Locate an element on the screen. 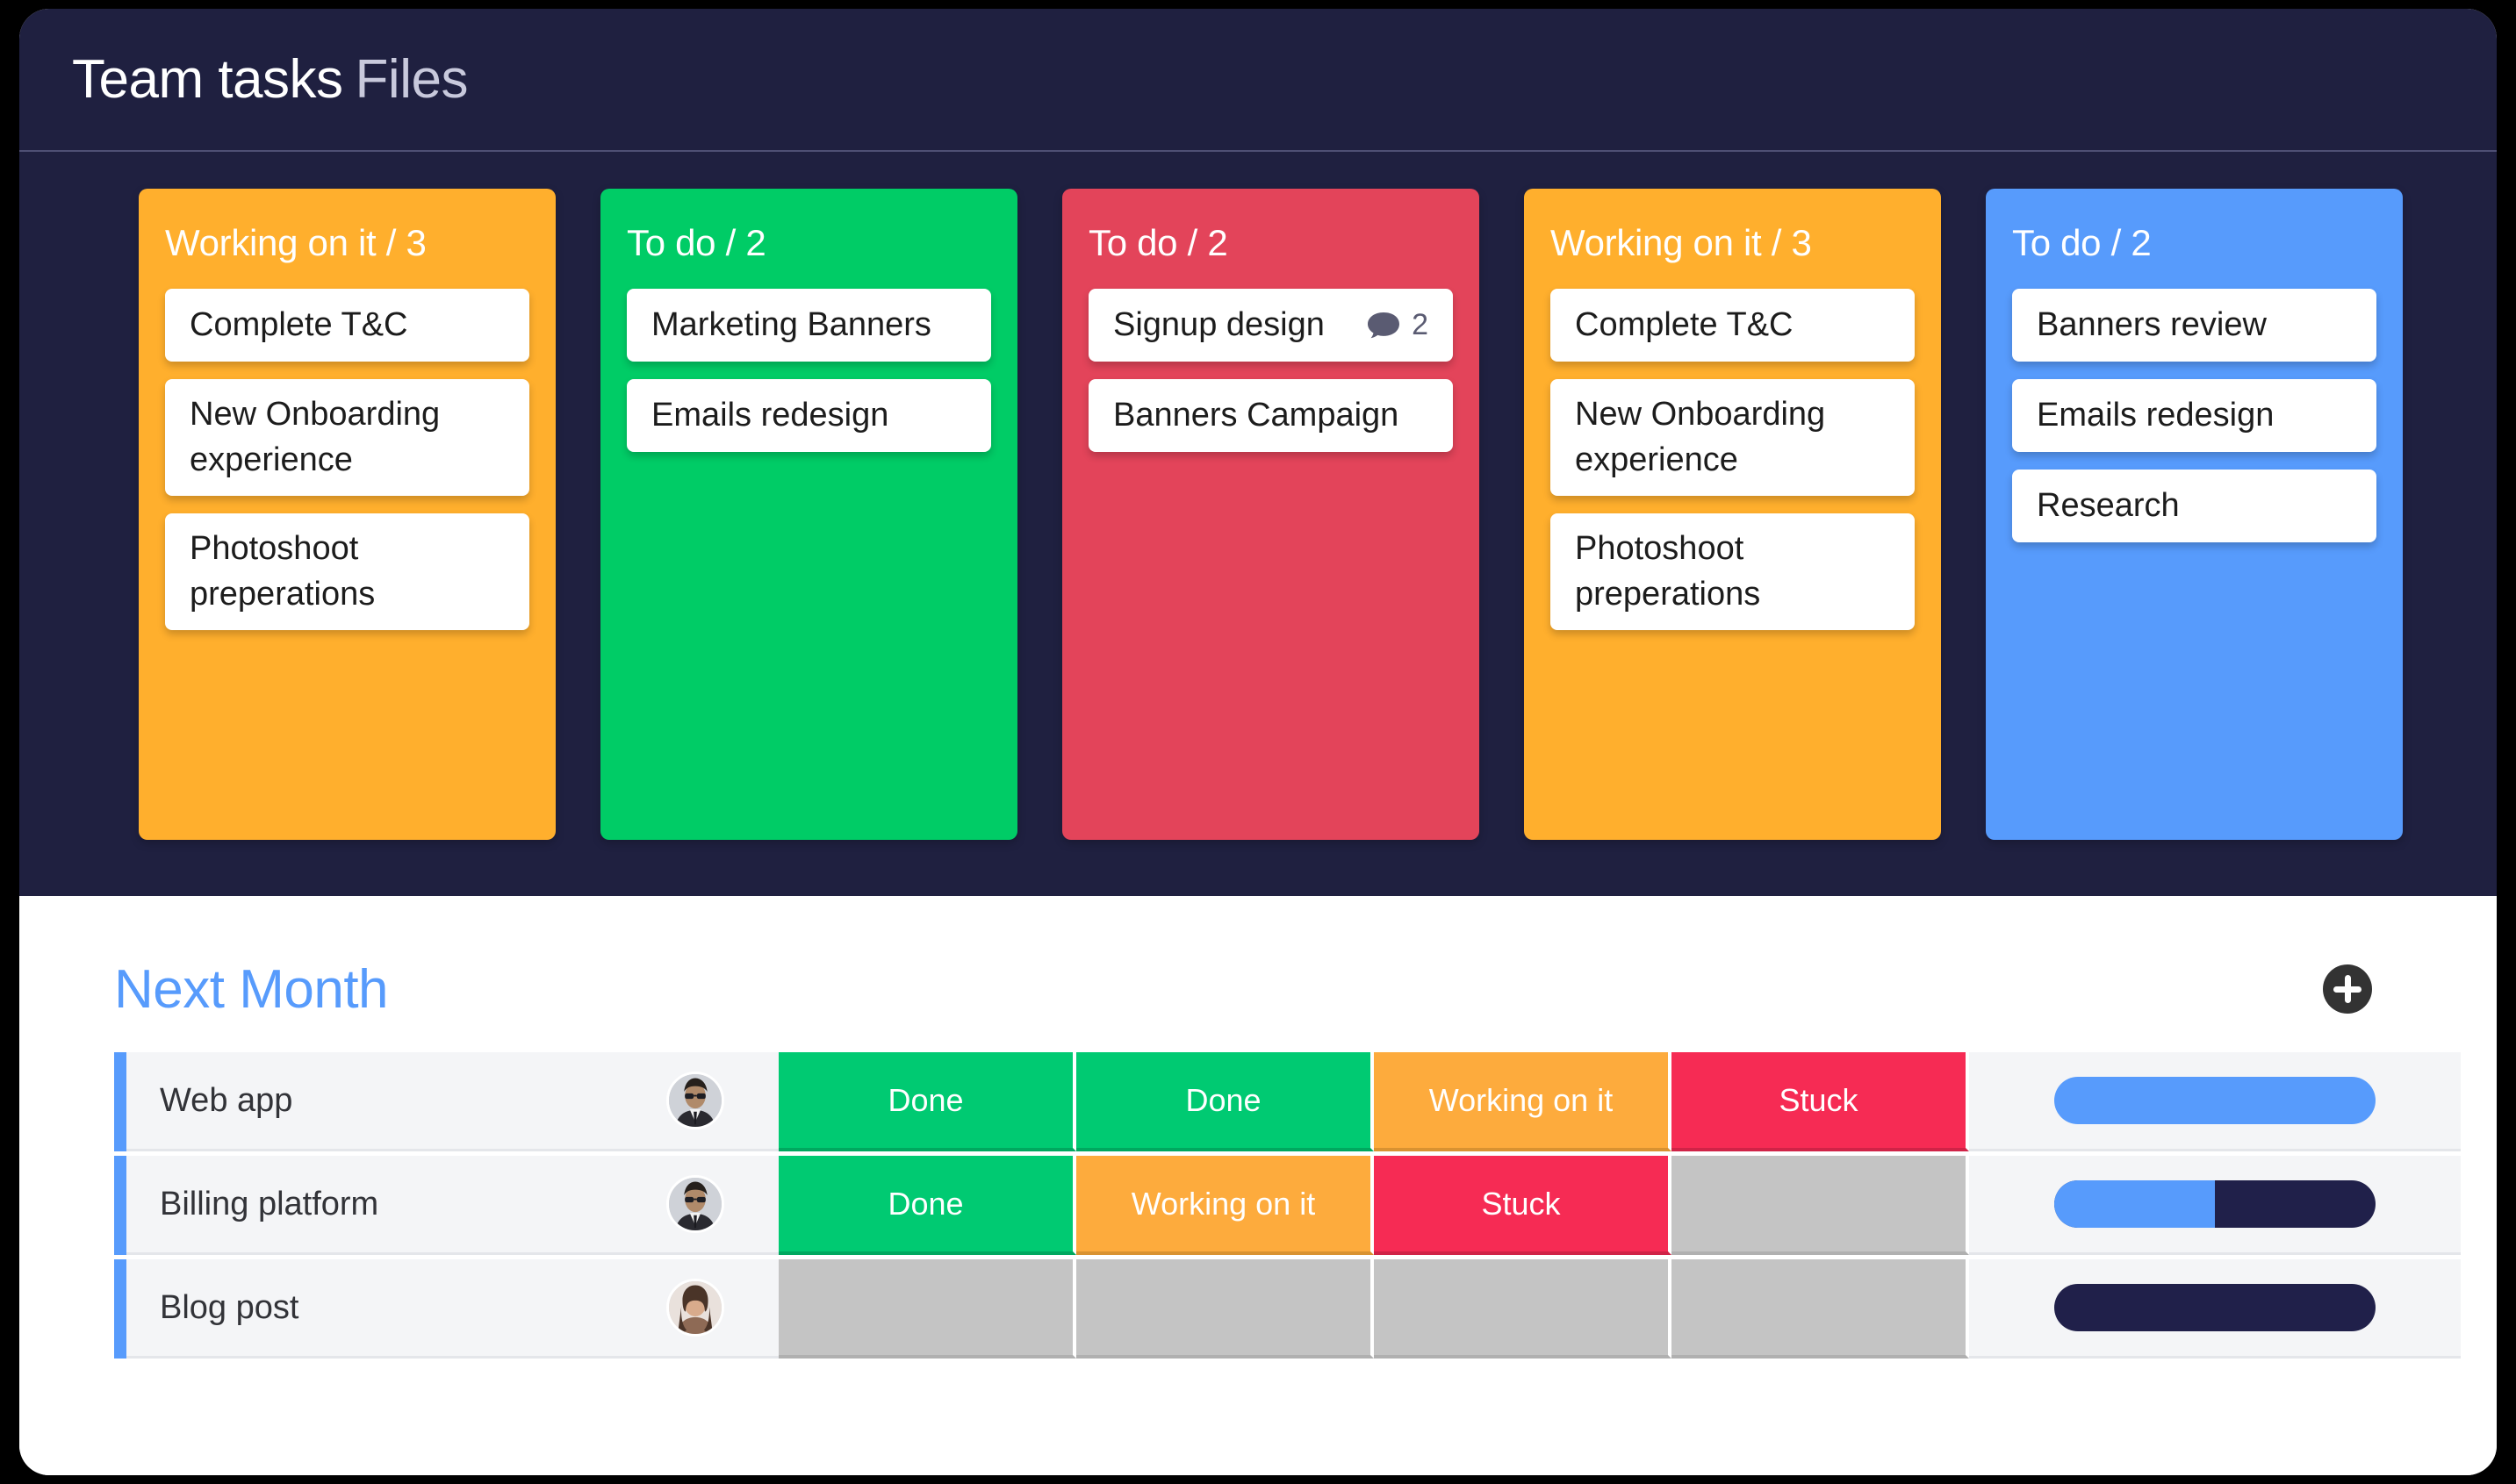  row-name-cell: Blog post is located at coordinates (369, 1309).